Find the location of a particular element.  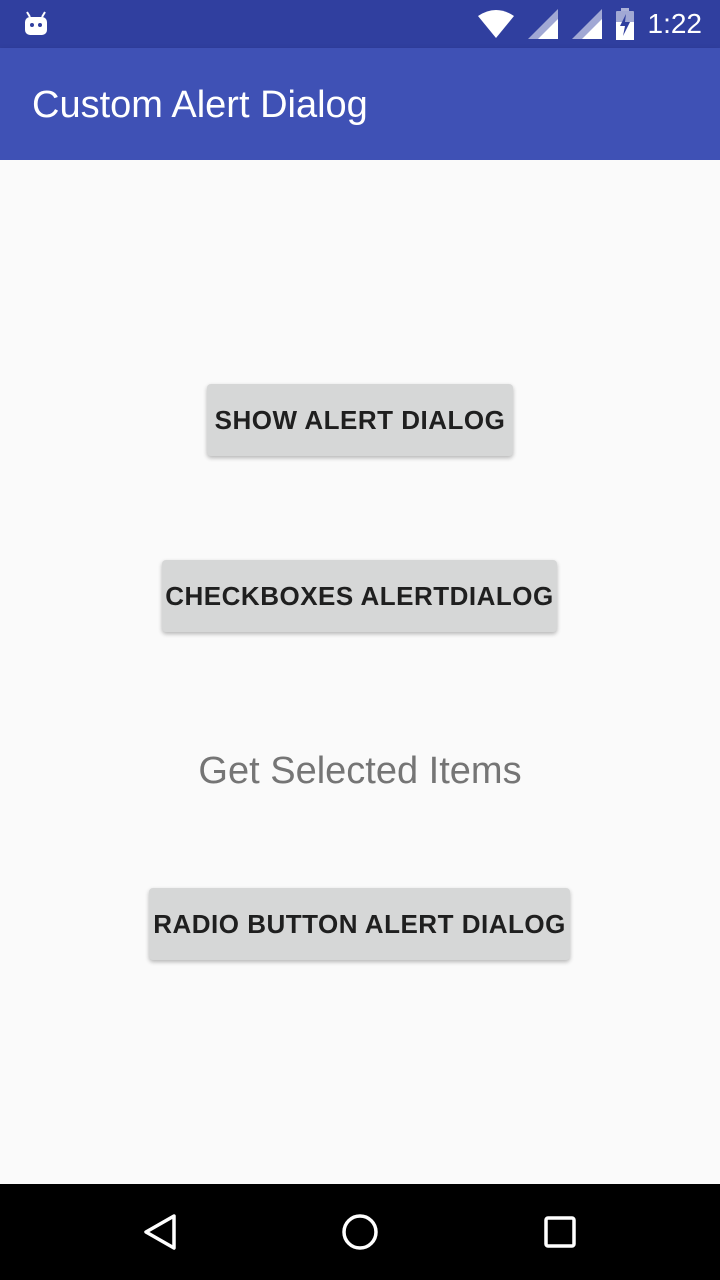

navigation-bar is located at coordinates (360, 1232).